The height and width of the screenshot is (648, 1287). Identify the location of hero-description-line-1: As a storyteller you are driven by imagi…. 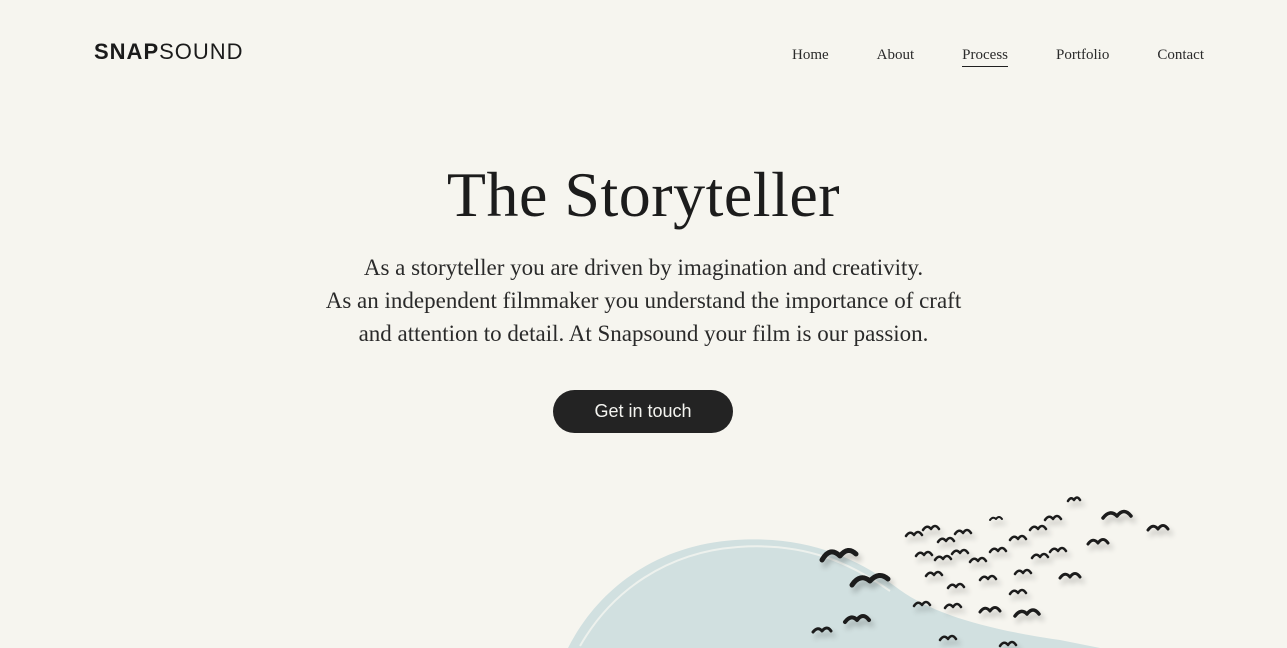
(643, 267).